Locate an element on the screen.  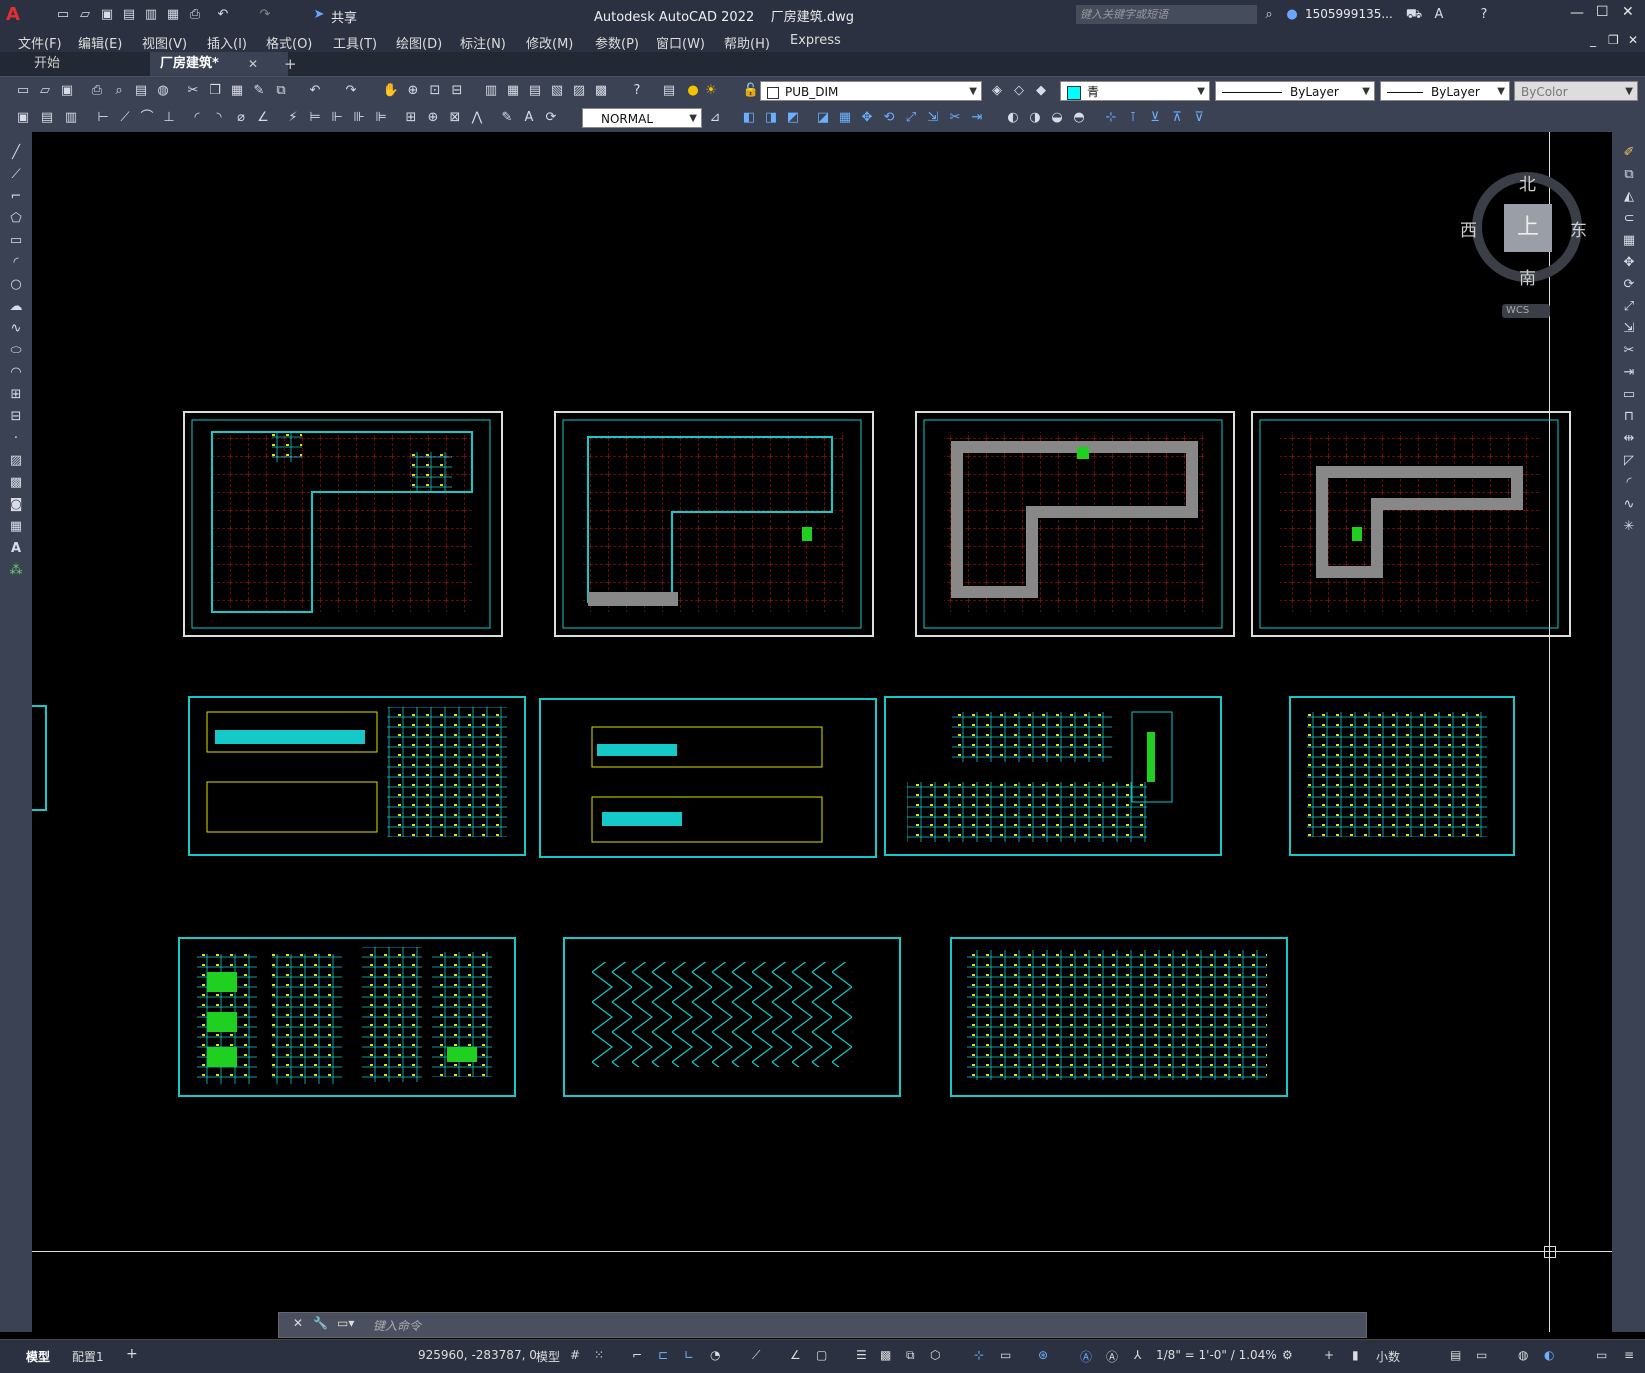
inspect-icon: ⊠ is located at coordinates (455, 118).